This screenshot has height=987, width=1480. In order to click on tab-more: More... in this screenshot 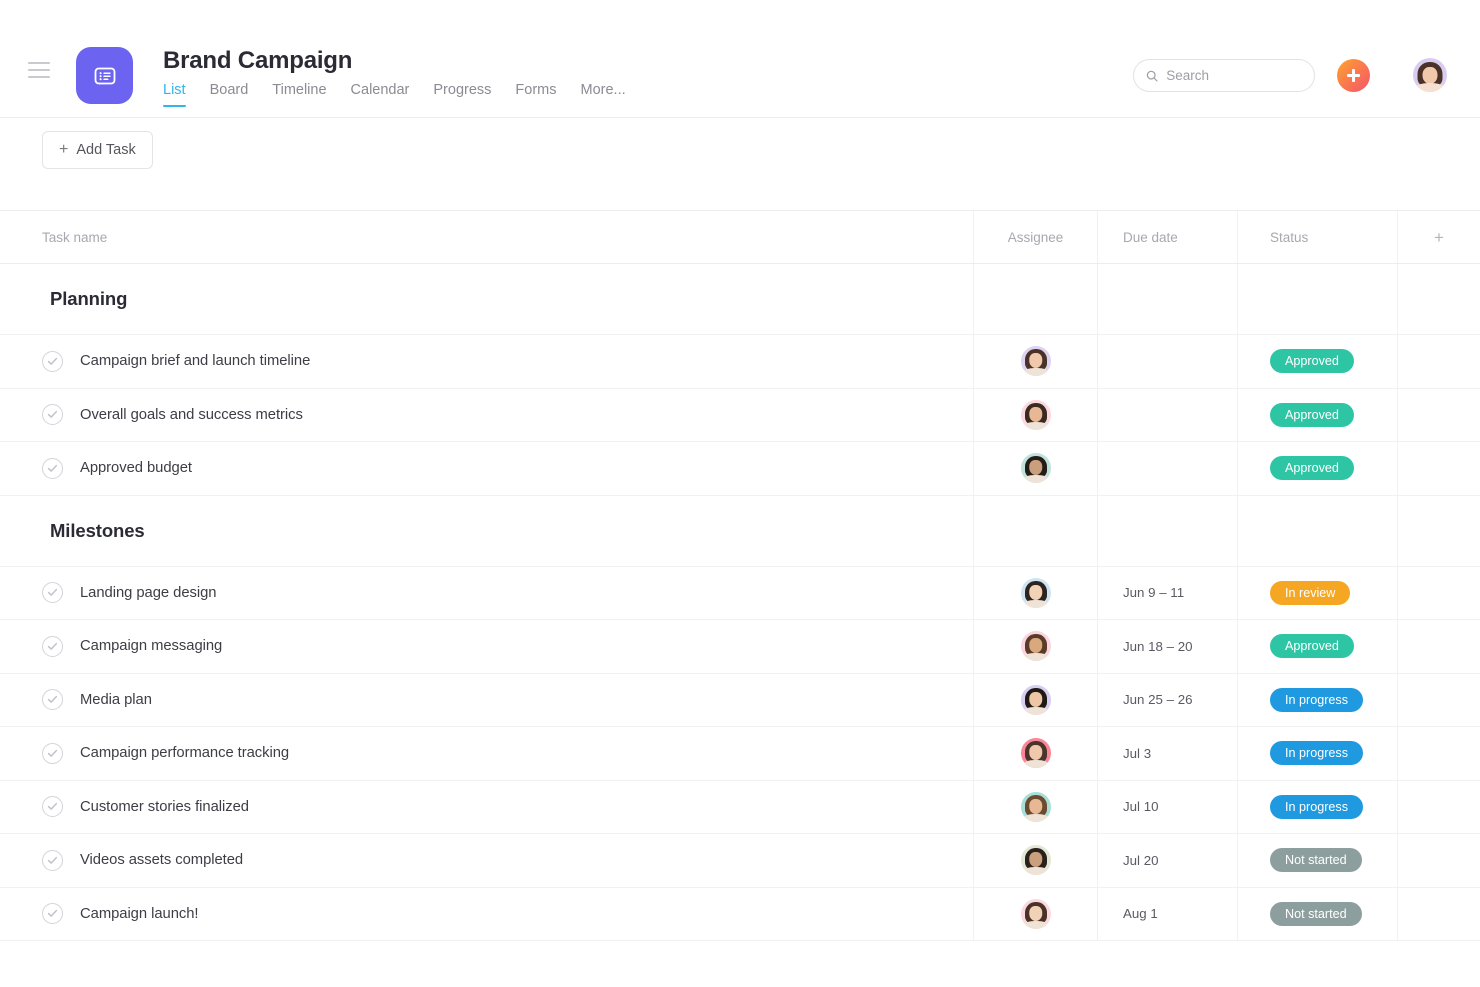, I will do `click(603, 94)`.